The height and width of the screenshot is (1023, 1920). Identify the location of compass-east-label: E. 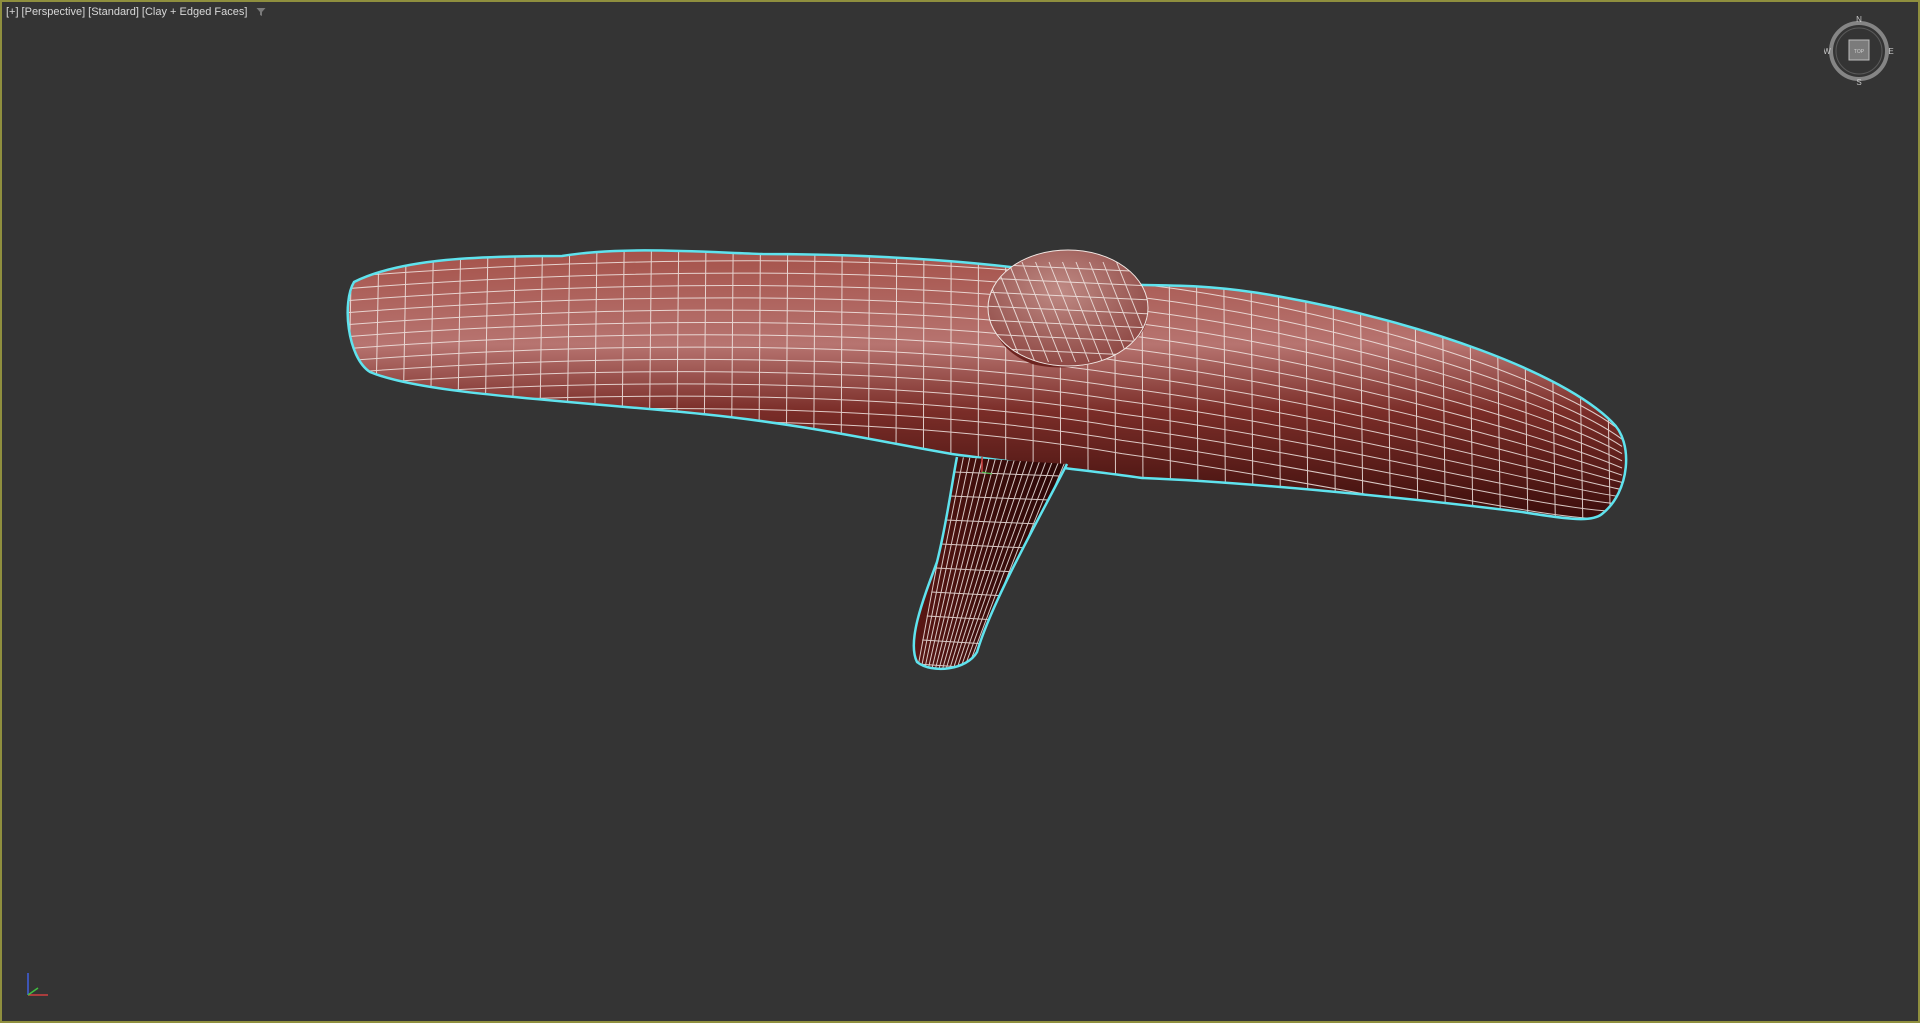
(1890, 51).